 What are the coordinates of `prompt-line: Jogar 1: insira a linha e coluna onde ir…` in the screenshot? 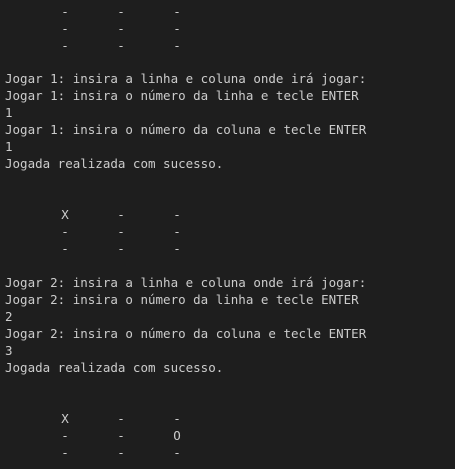 It's located at (186, 78).